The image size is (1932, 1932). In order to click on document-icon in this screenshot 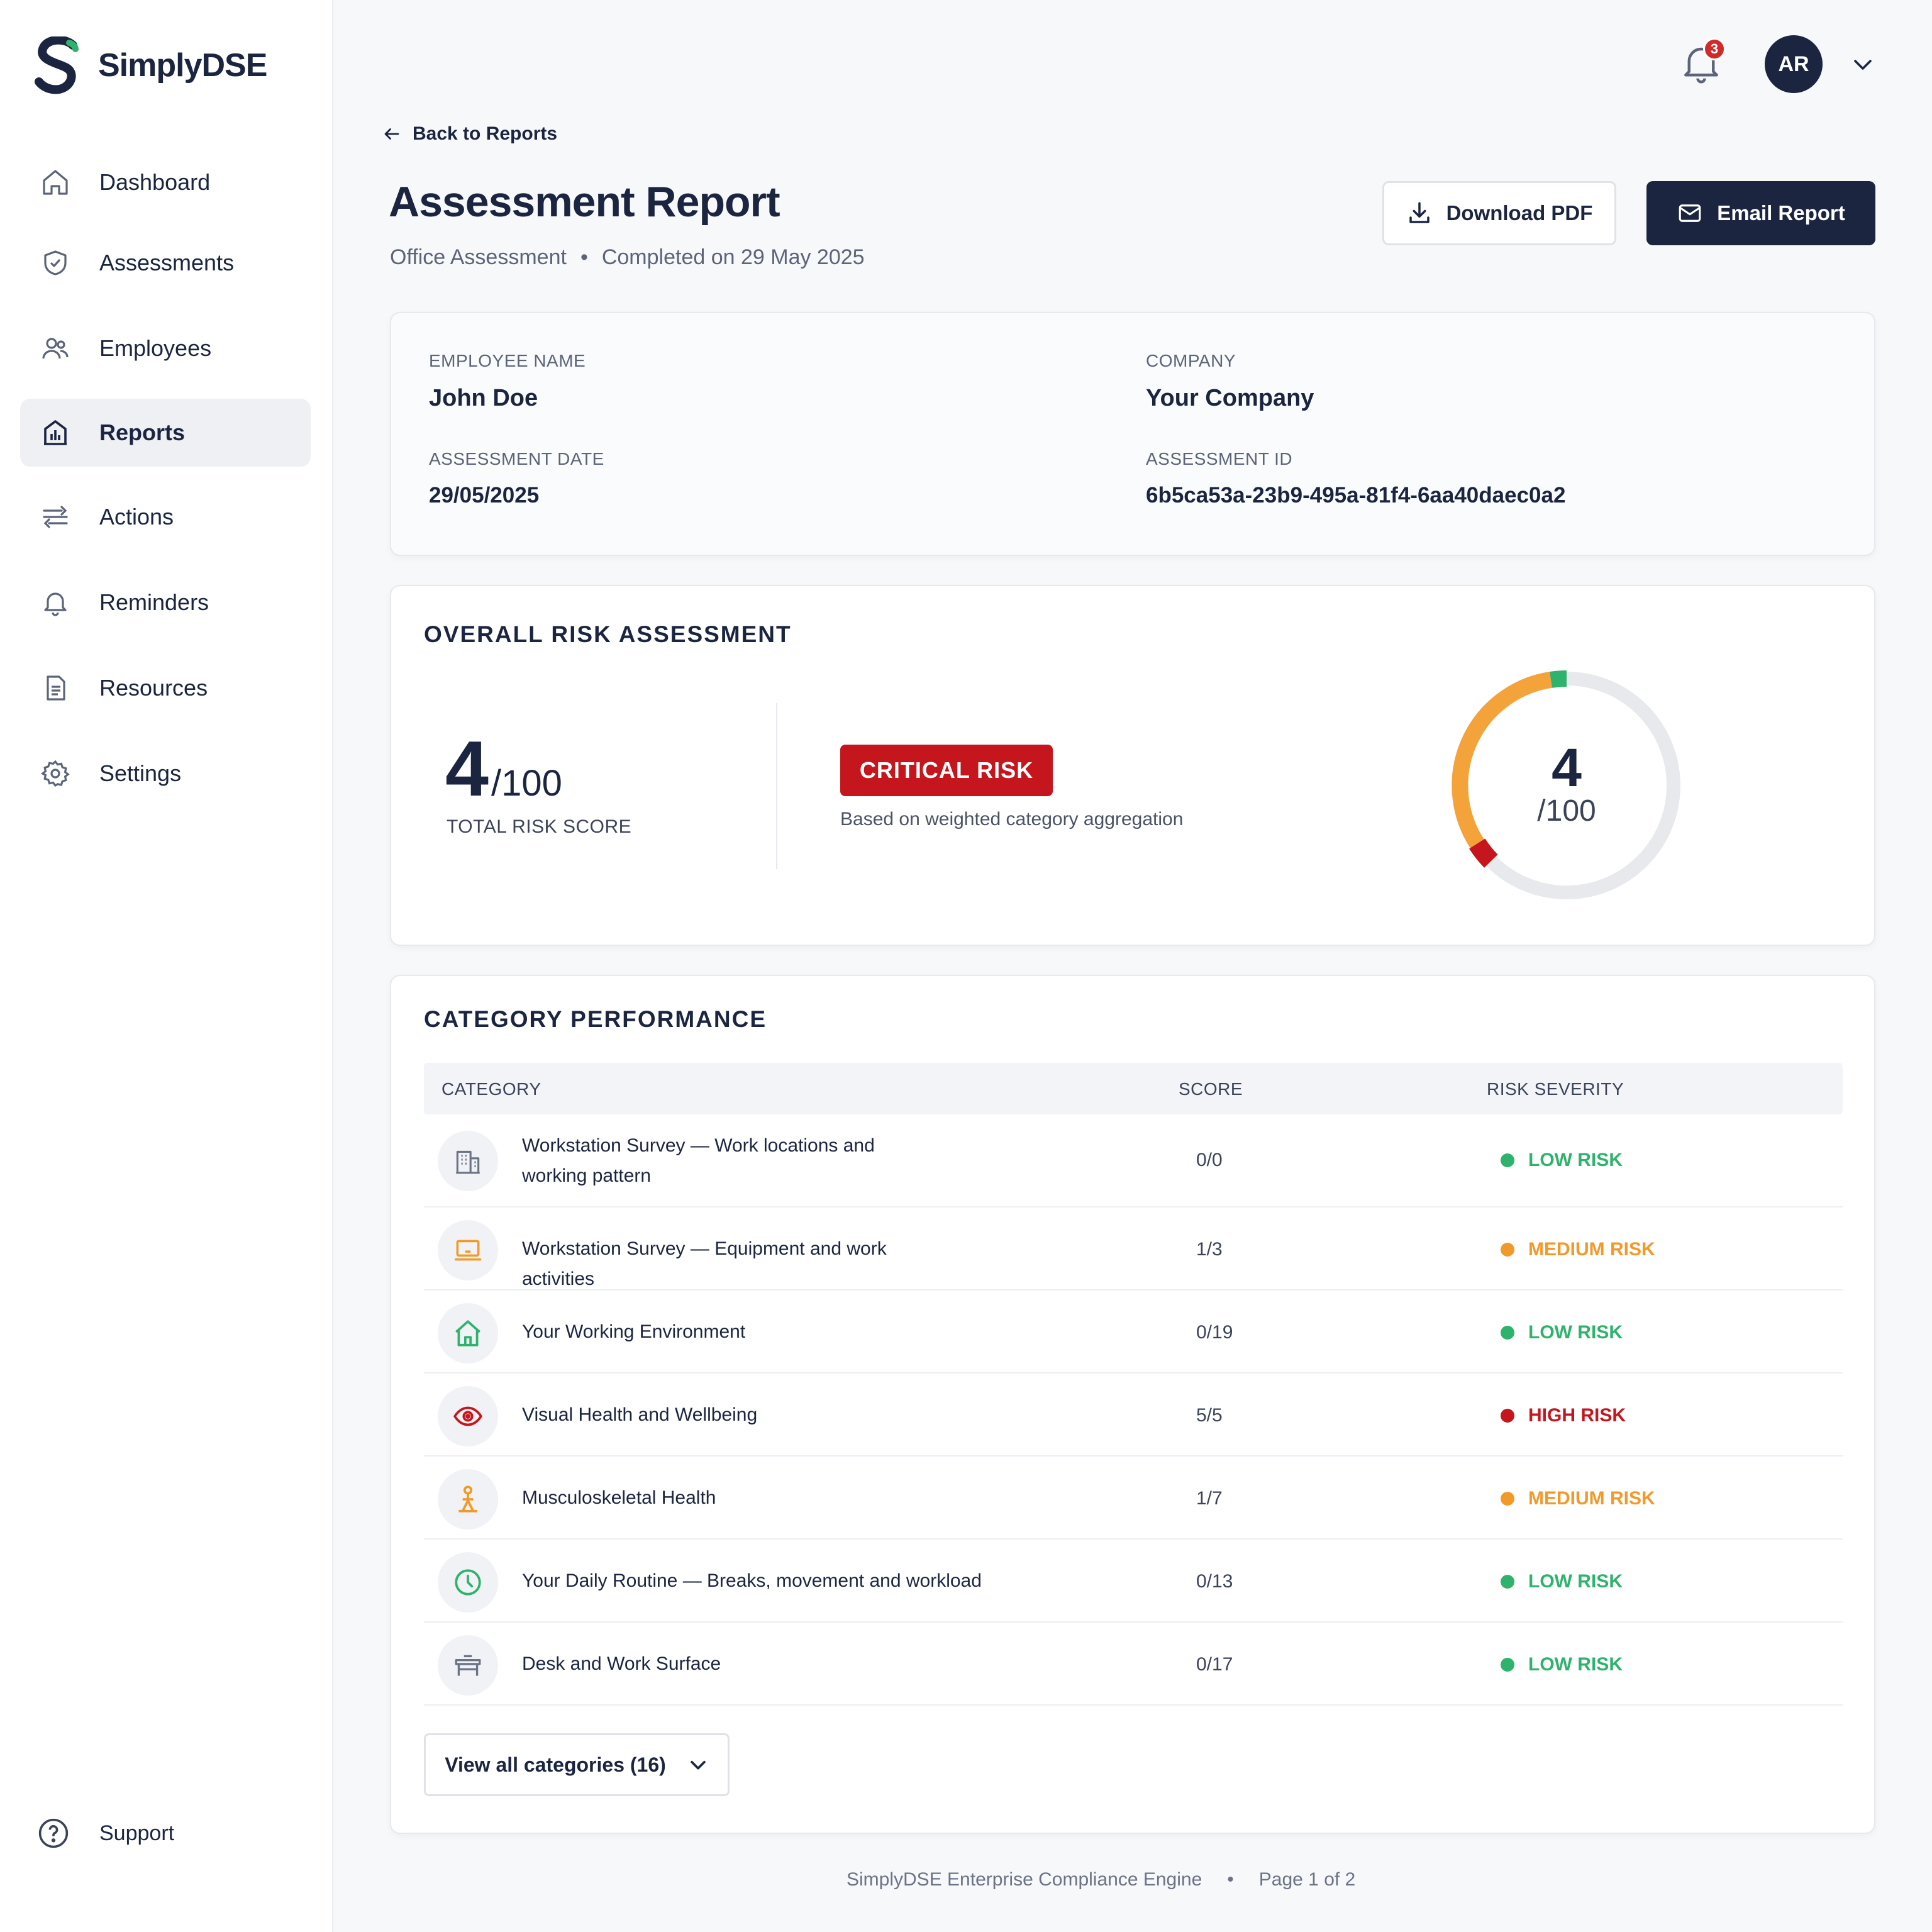, I will do `click(56, 688)`.